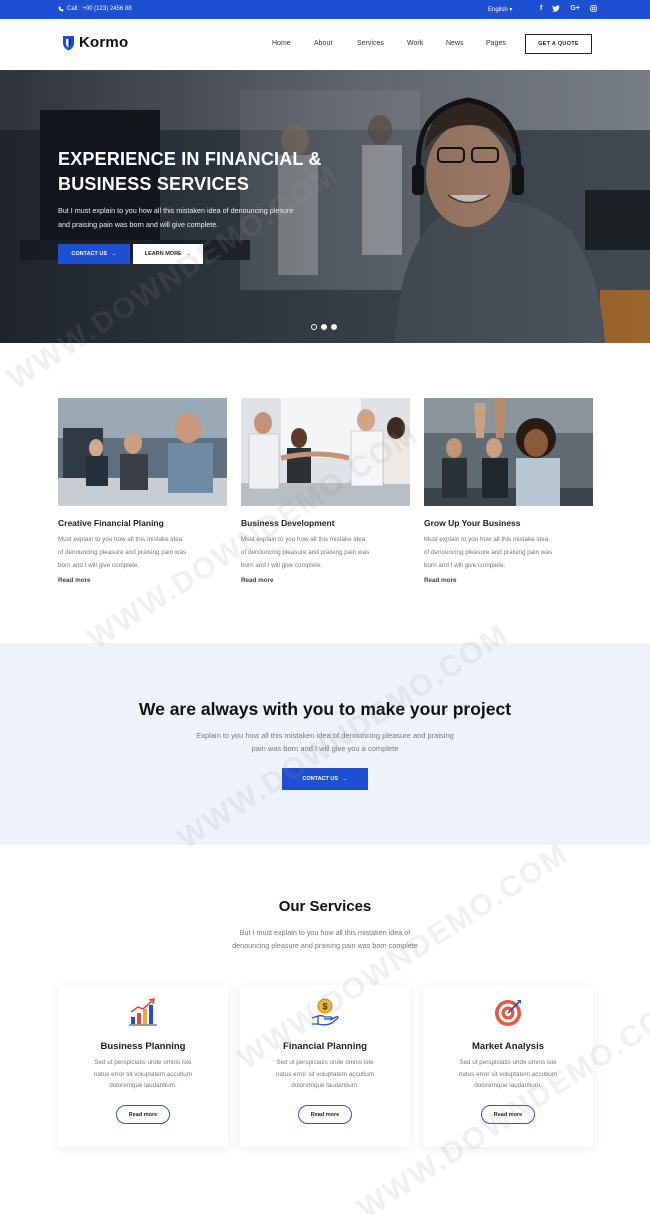  Describe the element at coordinates (593, 9) in the screenshot. I see `instagram-icon` at that location.